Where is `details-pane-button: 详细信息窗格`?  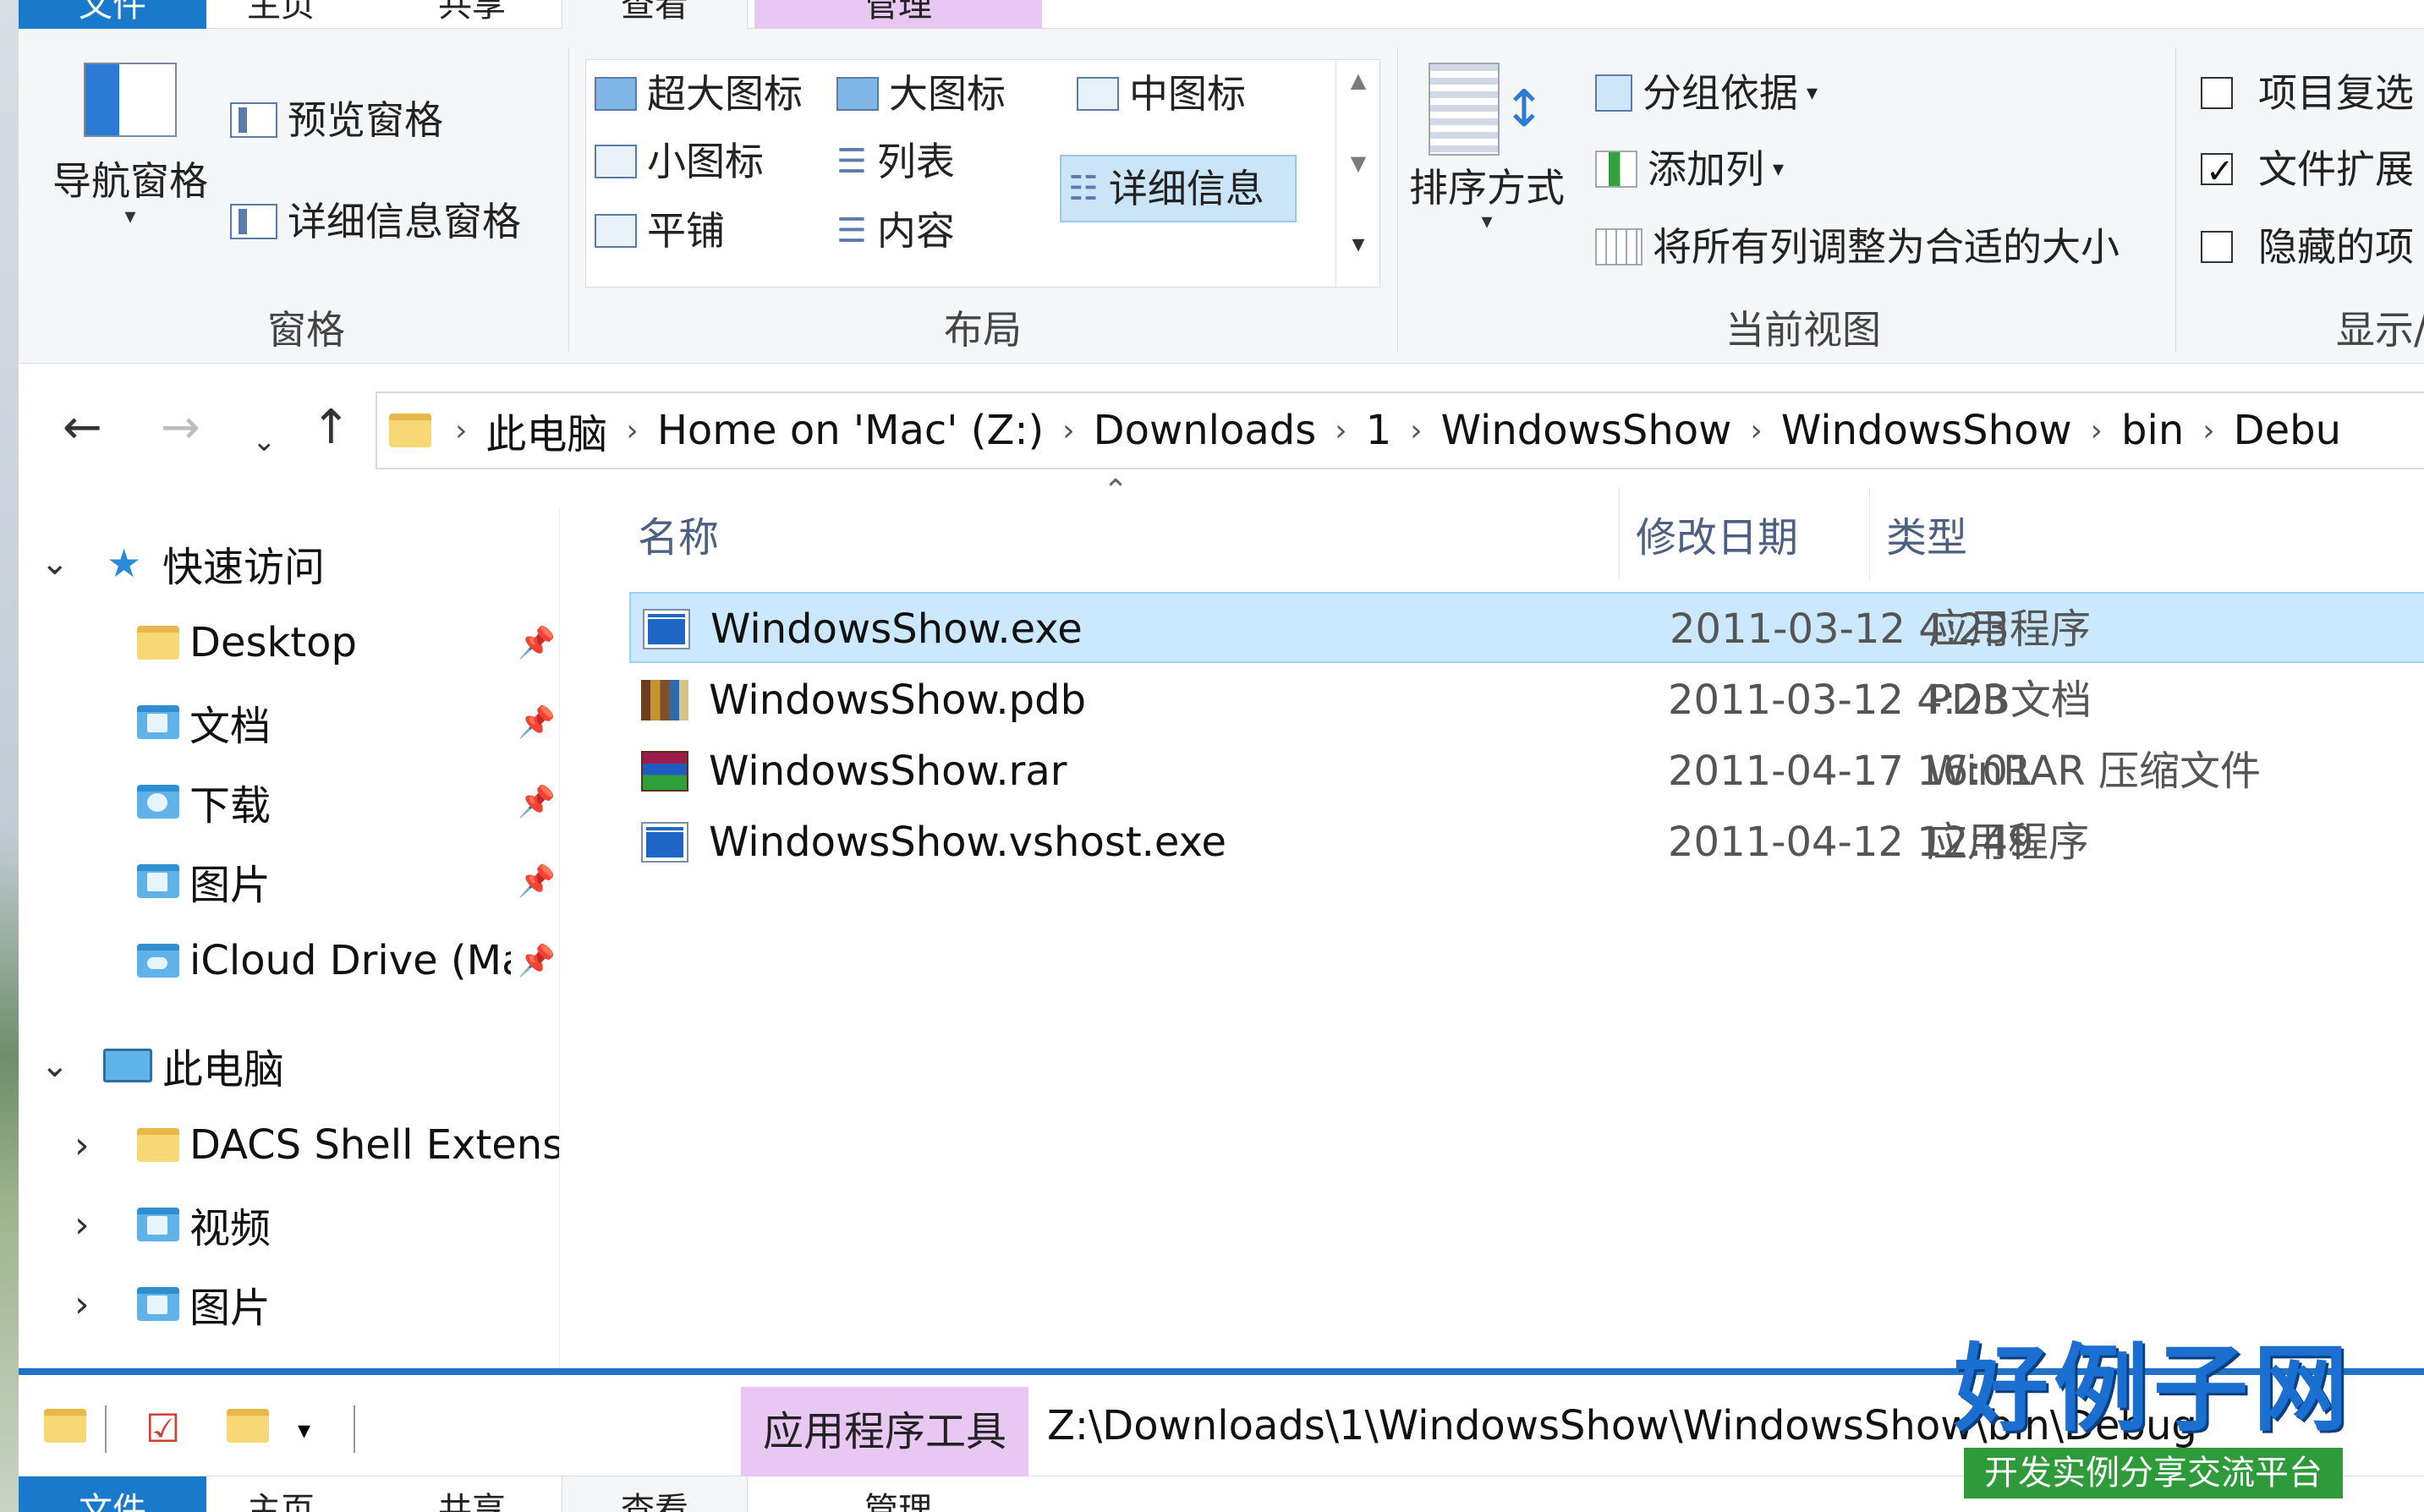 details-pane-button: 详细信息窗格 is located at coordinates (375, 221).